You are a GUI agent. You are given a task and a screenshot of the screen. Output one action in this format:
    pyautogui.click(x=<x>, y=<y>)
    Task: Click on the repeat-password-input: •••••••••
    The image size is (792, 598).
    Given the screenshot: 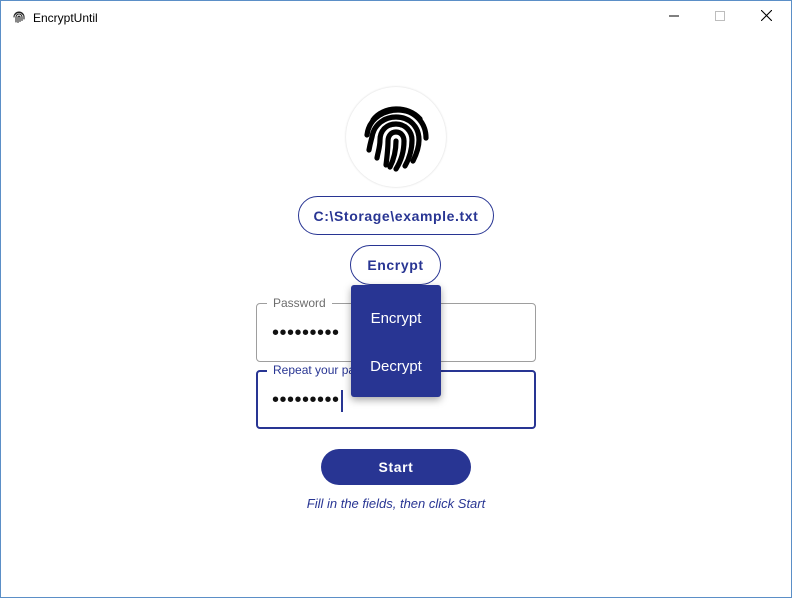 What is the action you would take?
    pyautogui.click(x=307, y=400)
    